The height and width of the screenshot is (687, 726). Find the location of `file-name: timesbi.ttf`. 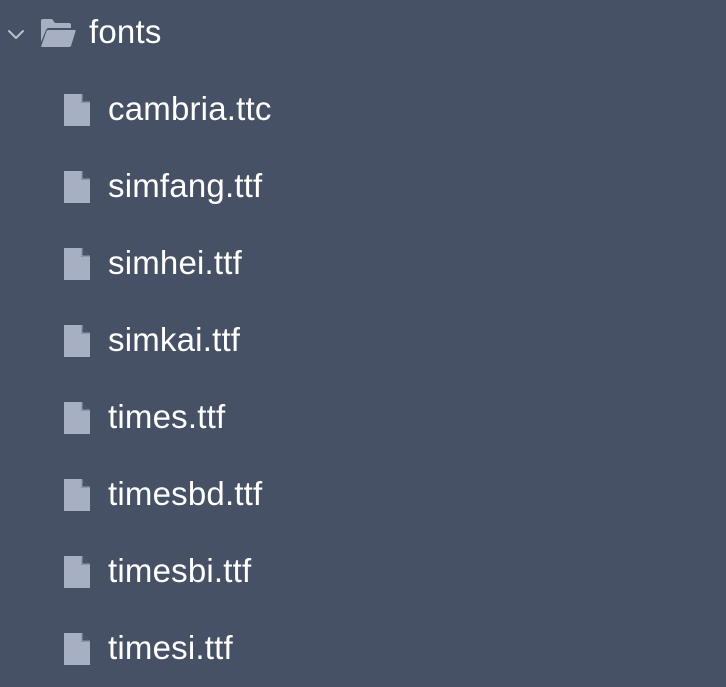

file-name: timesbi.ttf is located at coordinates (180, 571).